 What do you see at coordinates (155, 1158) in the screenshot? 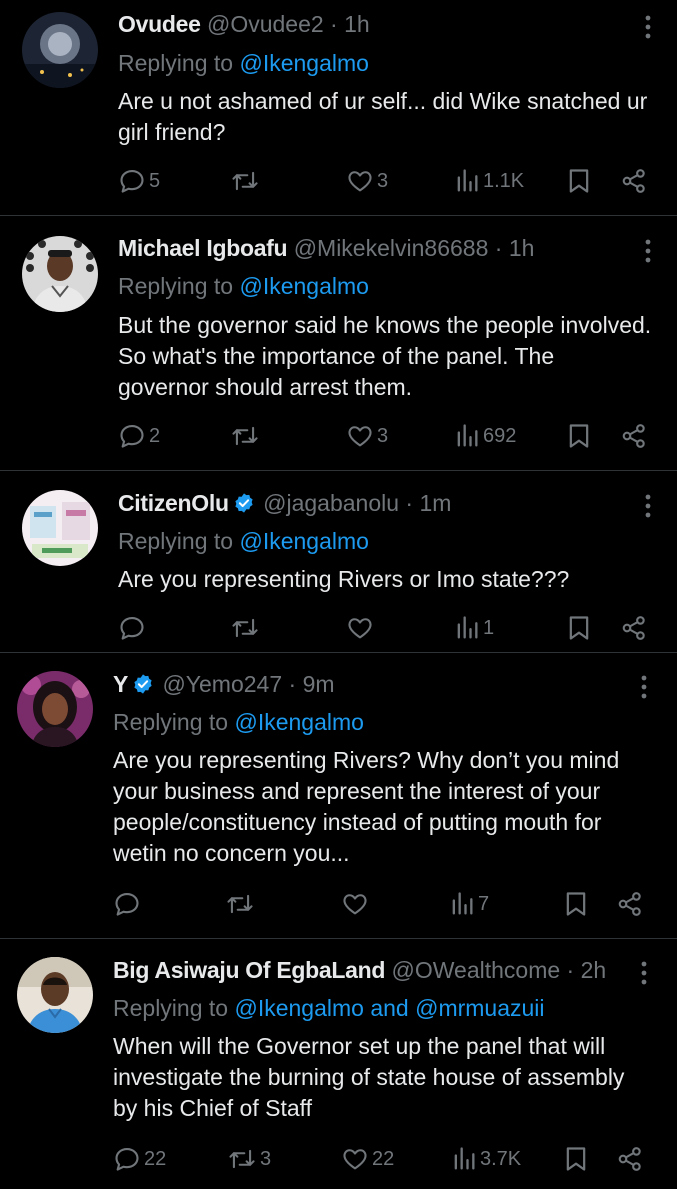
I see `reply-count: 22` at bounding box center [155, 1158].